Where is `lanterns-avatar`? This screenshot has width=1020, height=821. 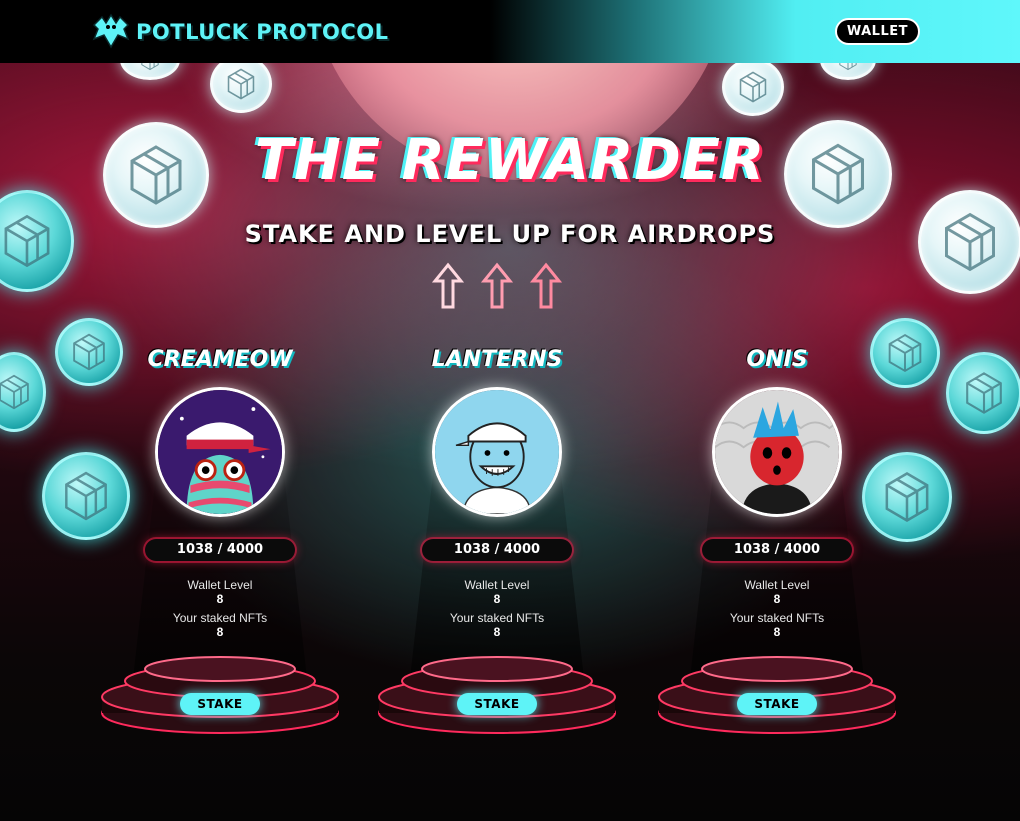
lanterns-avatar is located at coordinates (497, 452).